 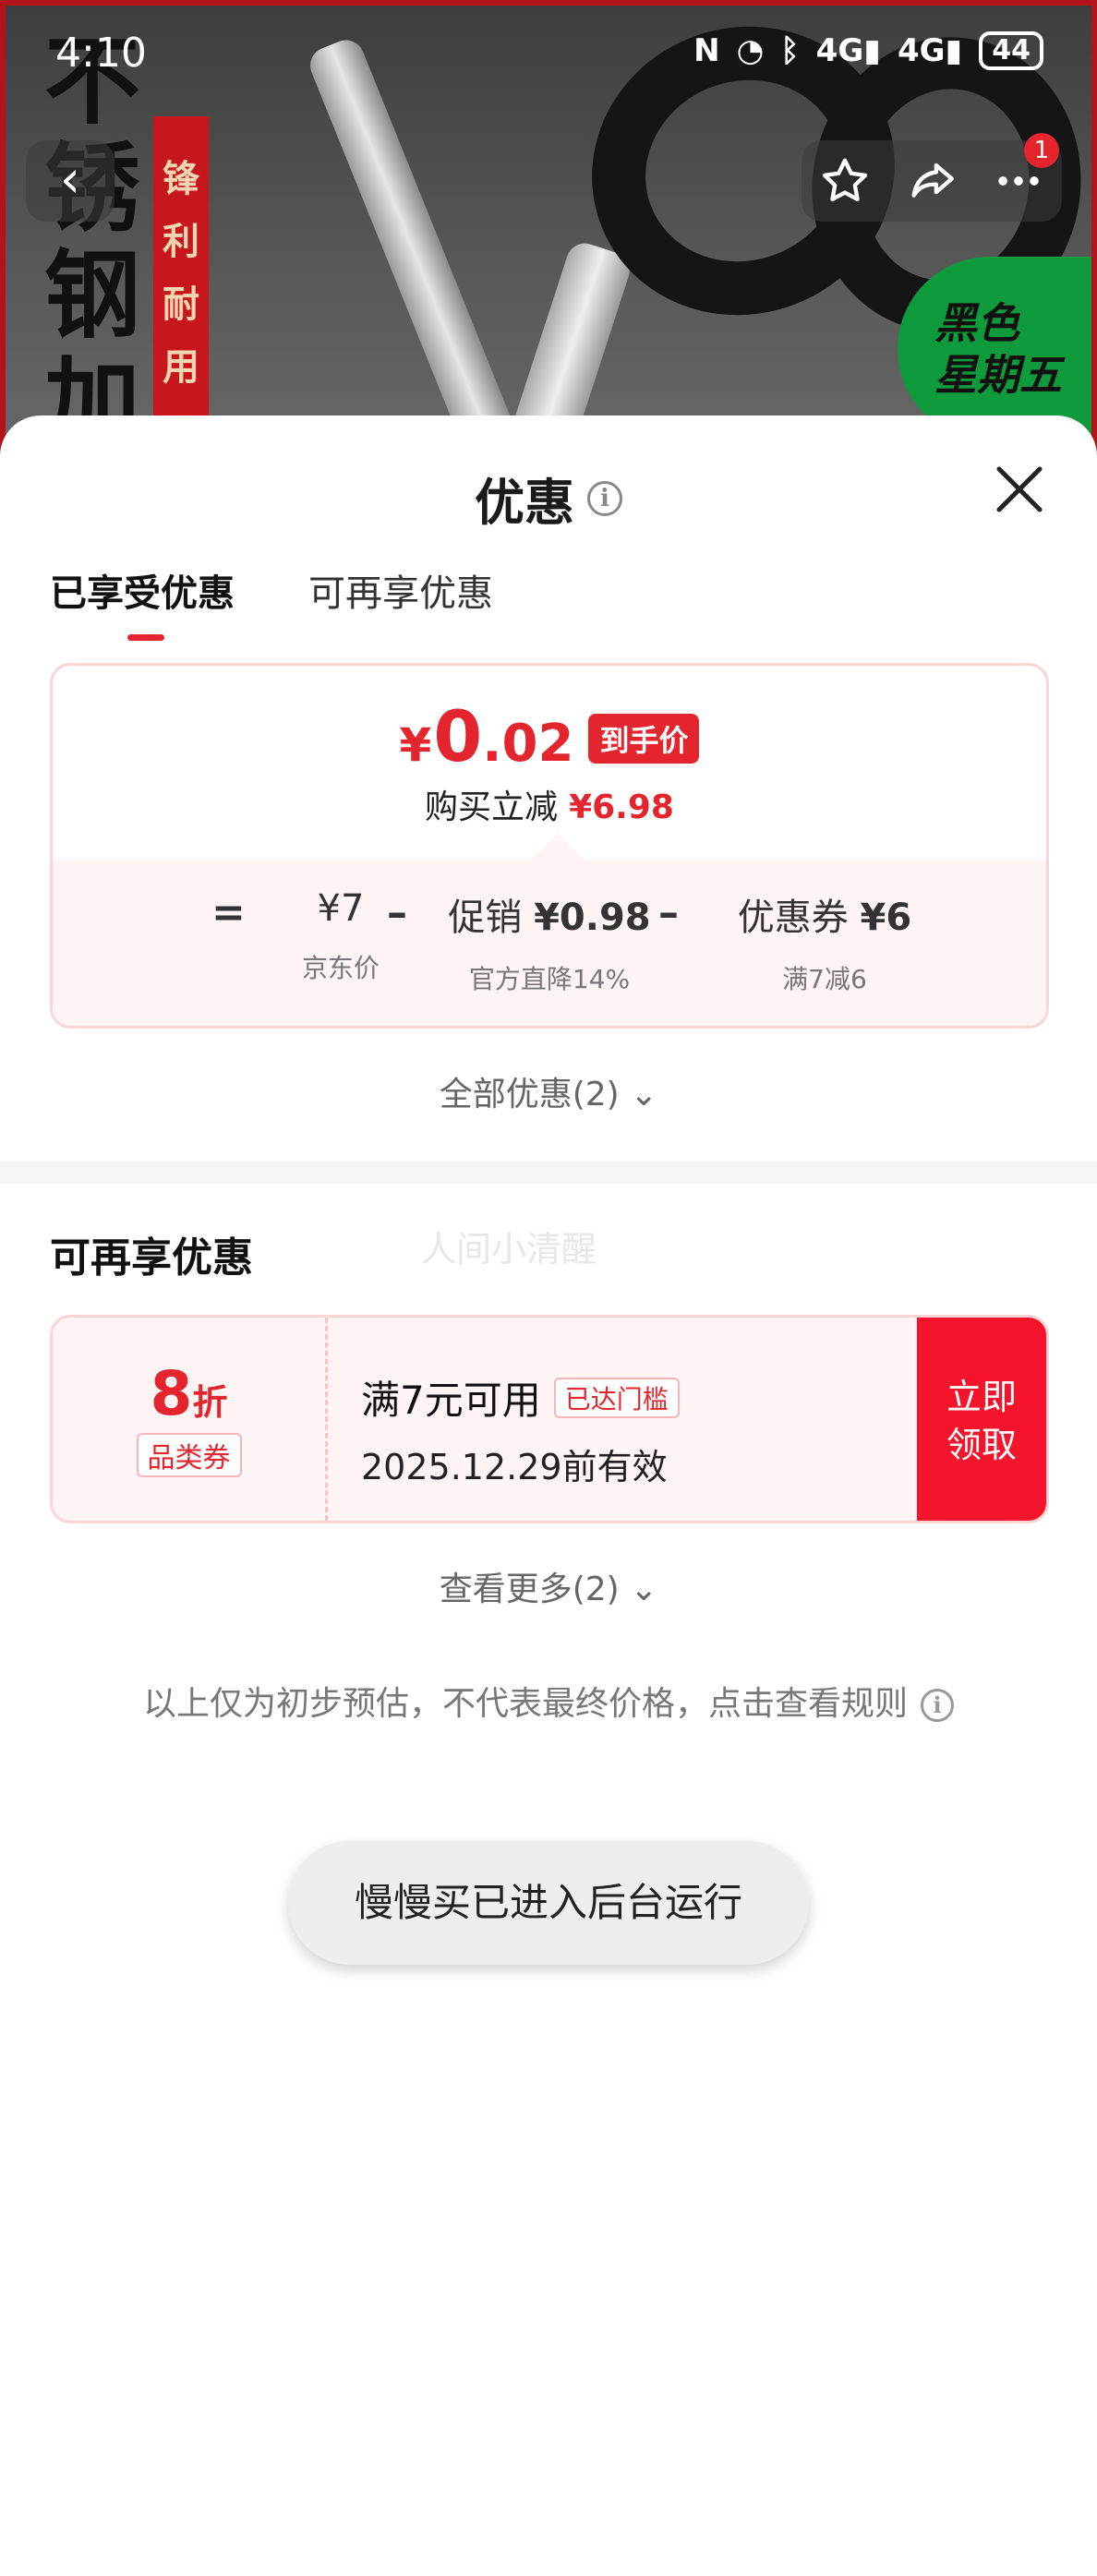 What do you see at coordinates (548, 1091) in the screenshot?
I see `all-discounts-link: 全部优惠(2) ⌄` at bounding box center [548, 1091].